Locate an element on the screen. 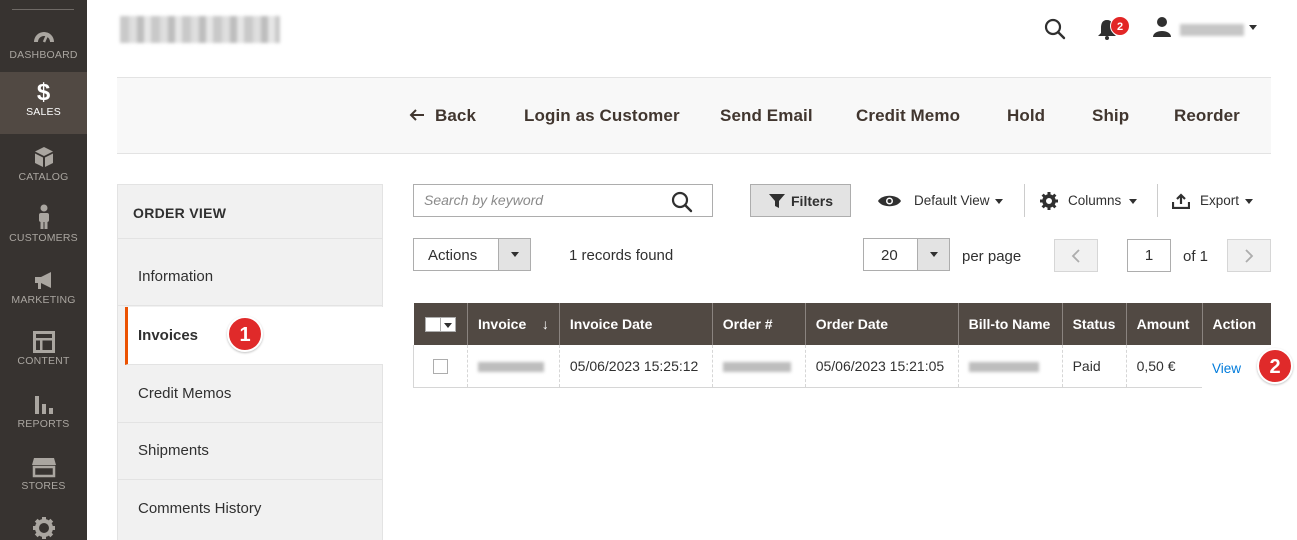 This screenshot has height=540, width=1297. columns-label: Columns is located at coordinates (1095, 200).